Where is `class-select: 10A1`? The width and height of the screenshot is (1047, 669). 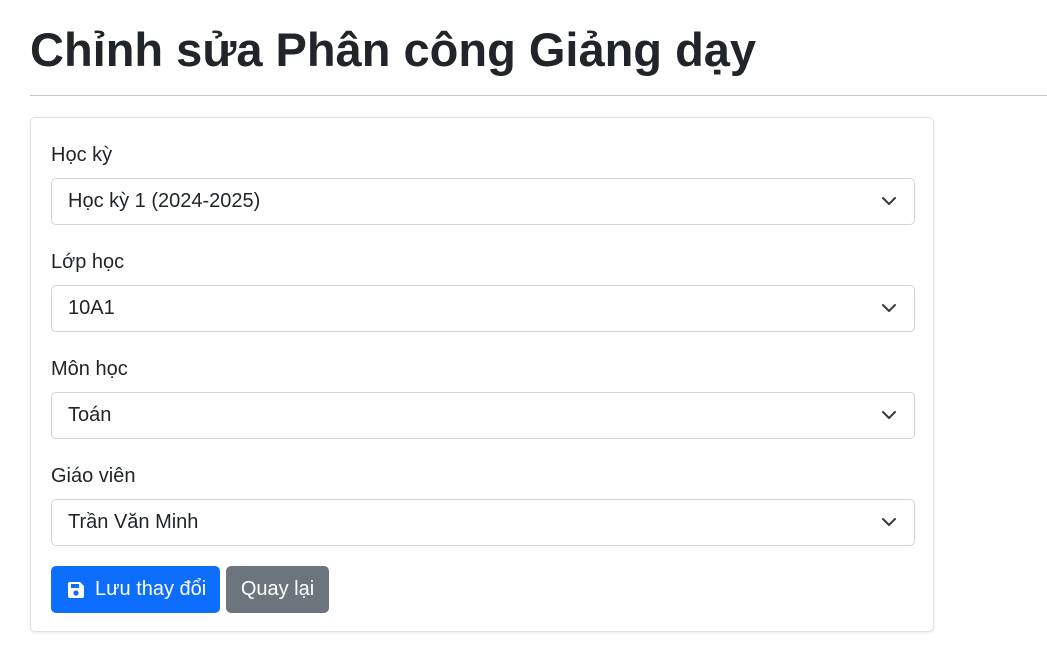
class-select: 10A1 is located at coordinates (483, 308).